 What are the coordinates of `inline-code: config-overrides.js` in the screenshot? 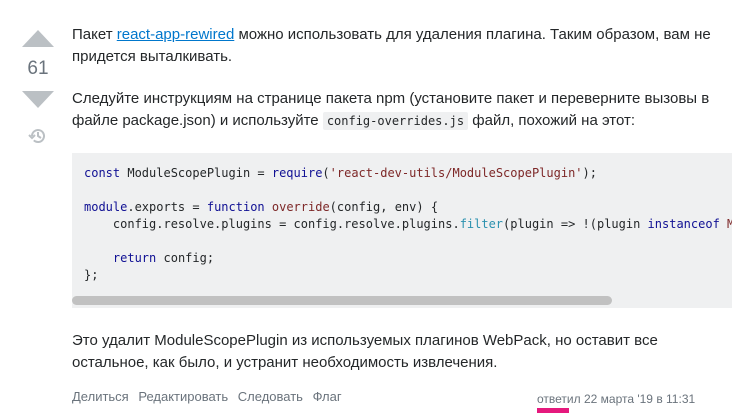 It's located at (395, 121).